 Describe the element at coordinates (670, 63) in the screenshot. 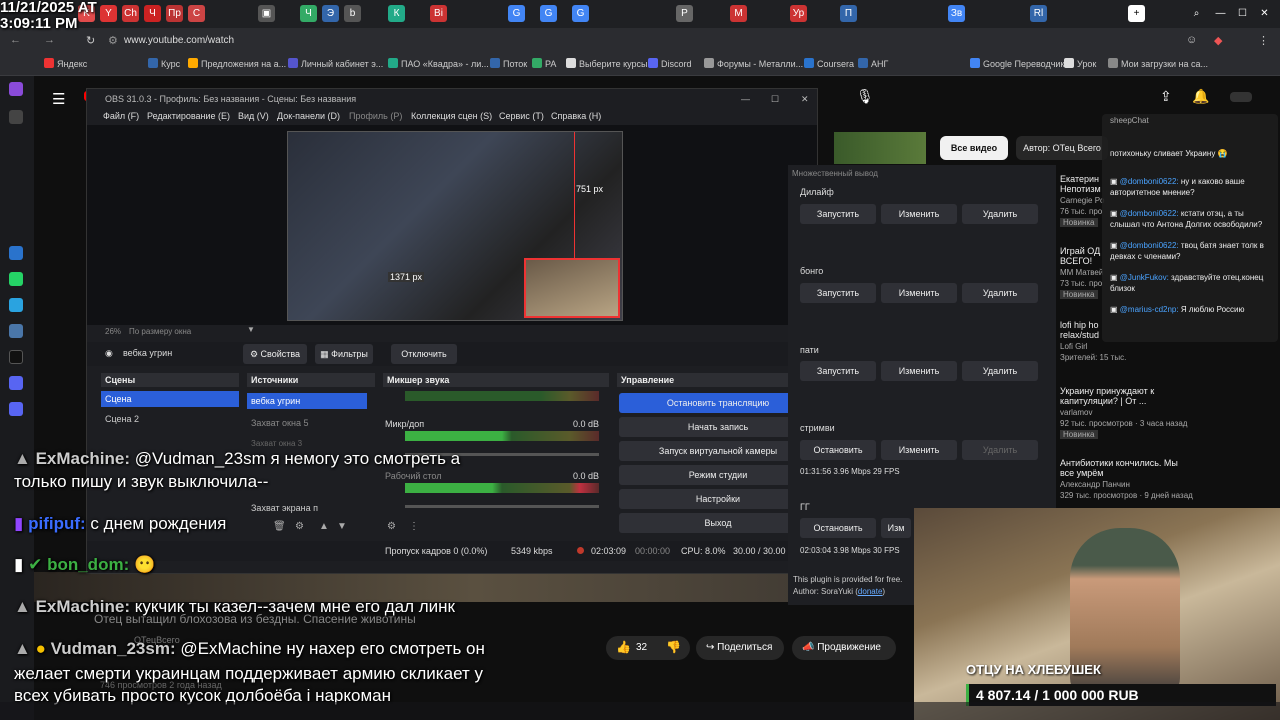

I see `bookmark-item: Discord` at that location.